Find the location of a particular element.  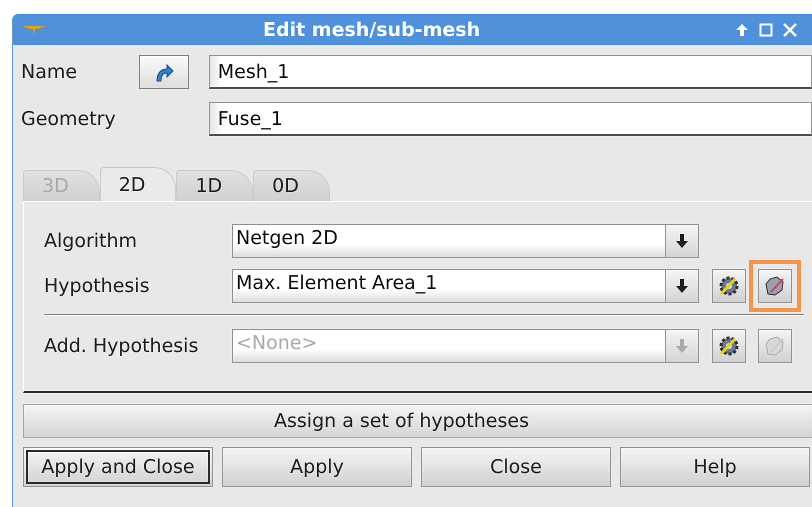

text-field: Fuse_1 is located at coordinates (510, 119).